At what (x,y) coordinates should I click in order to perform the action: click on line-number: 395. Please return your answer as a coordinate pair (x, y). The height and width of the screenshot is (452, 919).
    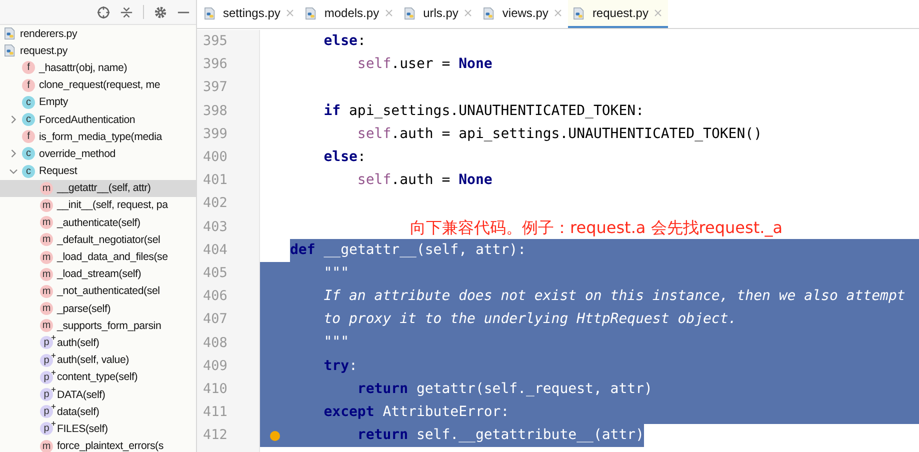
    Looking at the image, I should click on (215, 41).